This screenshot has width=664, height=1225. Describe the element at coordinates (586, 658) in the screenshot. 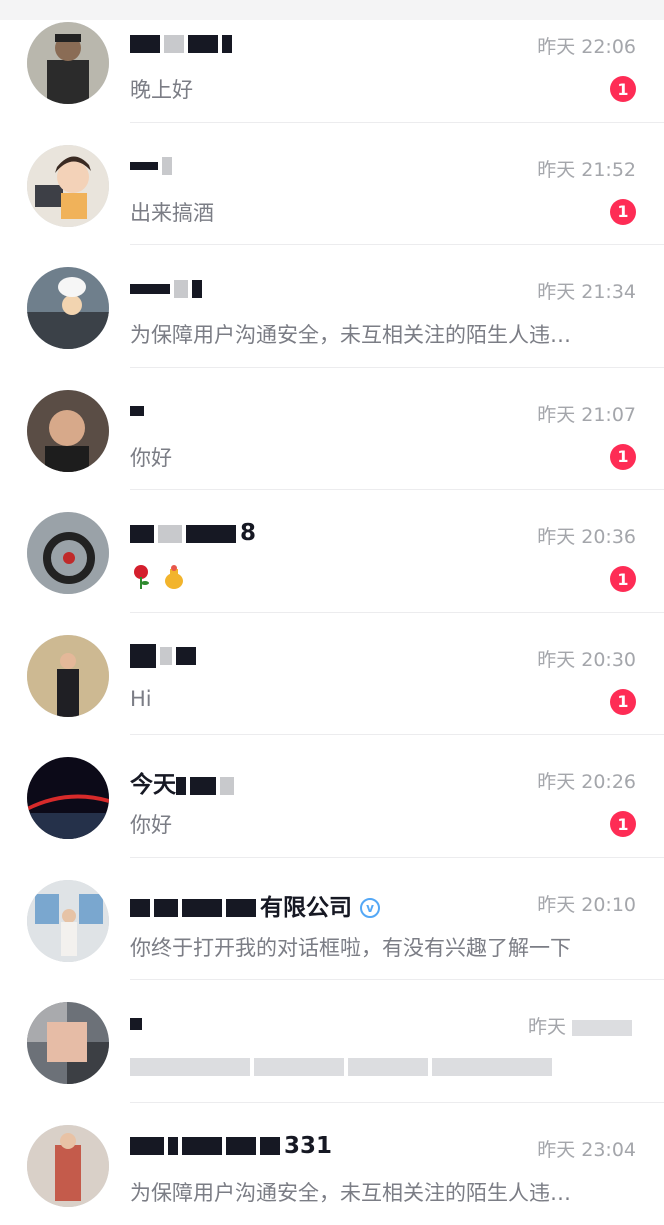

I see `message-time: 昨天 20:30` at that location.